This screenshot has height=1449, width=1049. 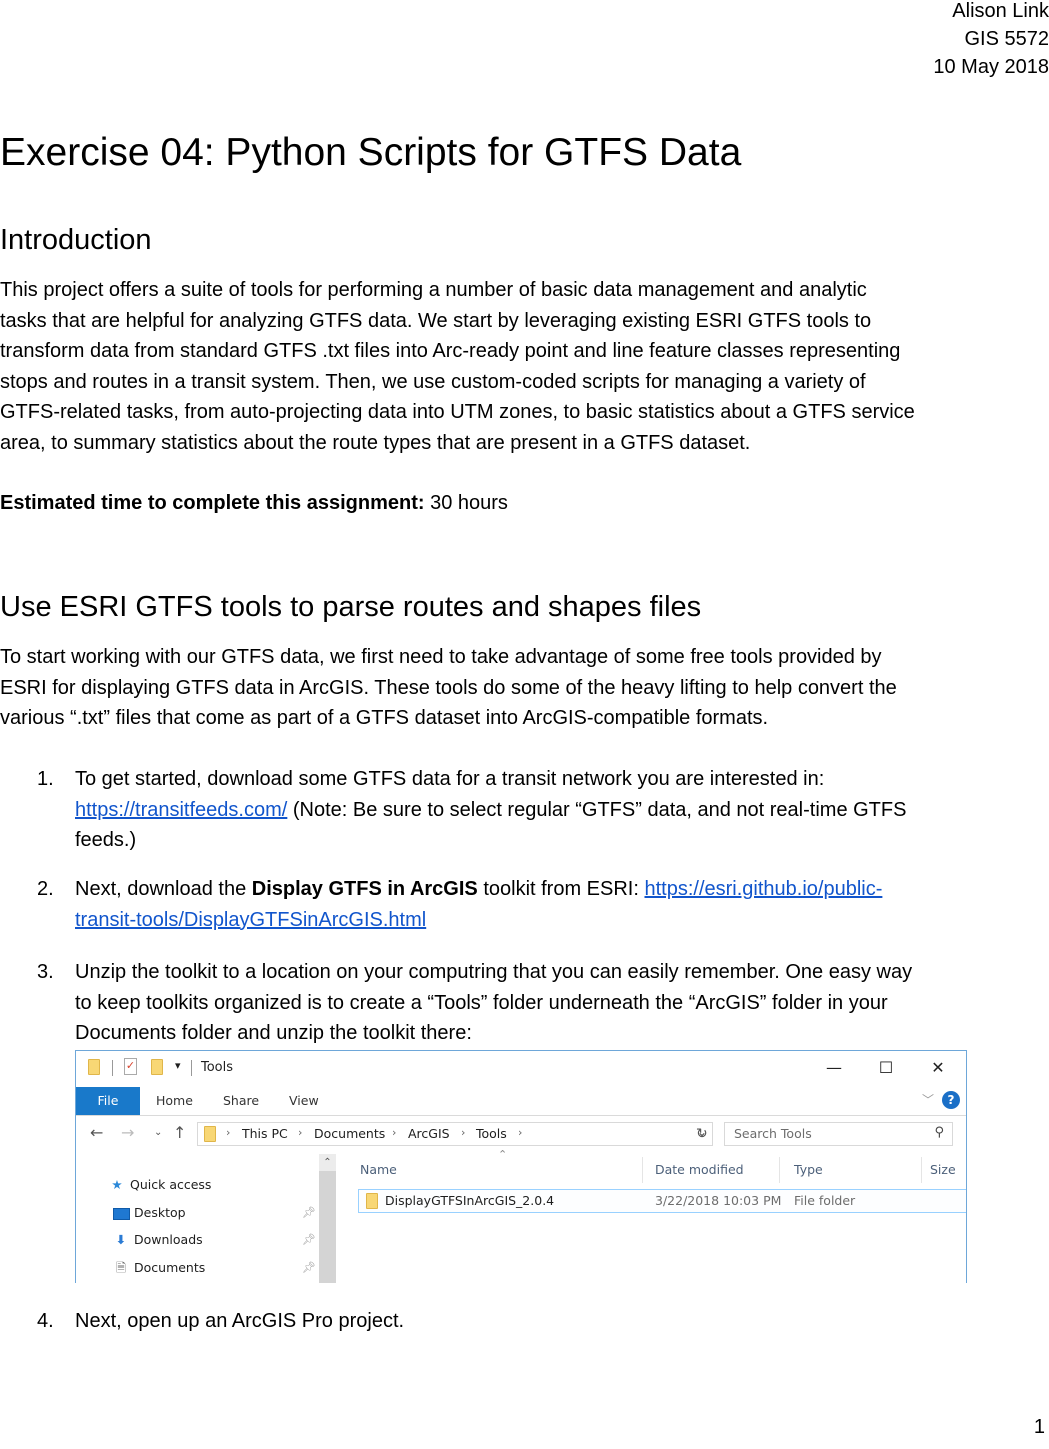 What do you see at coordinates (491, 1133) in the screenshot?
I see `breadcrumb-tools: Tools` at bounding box center [491, 1133].